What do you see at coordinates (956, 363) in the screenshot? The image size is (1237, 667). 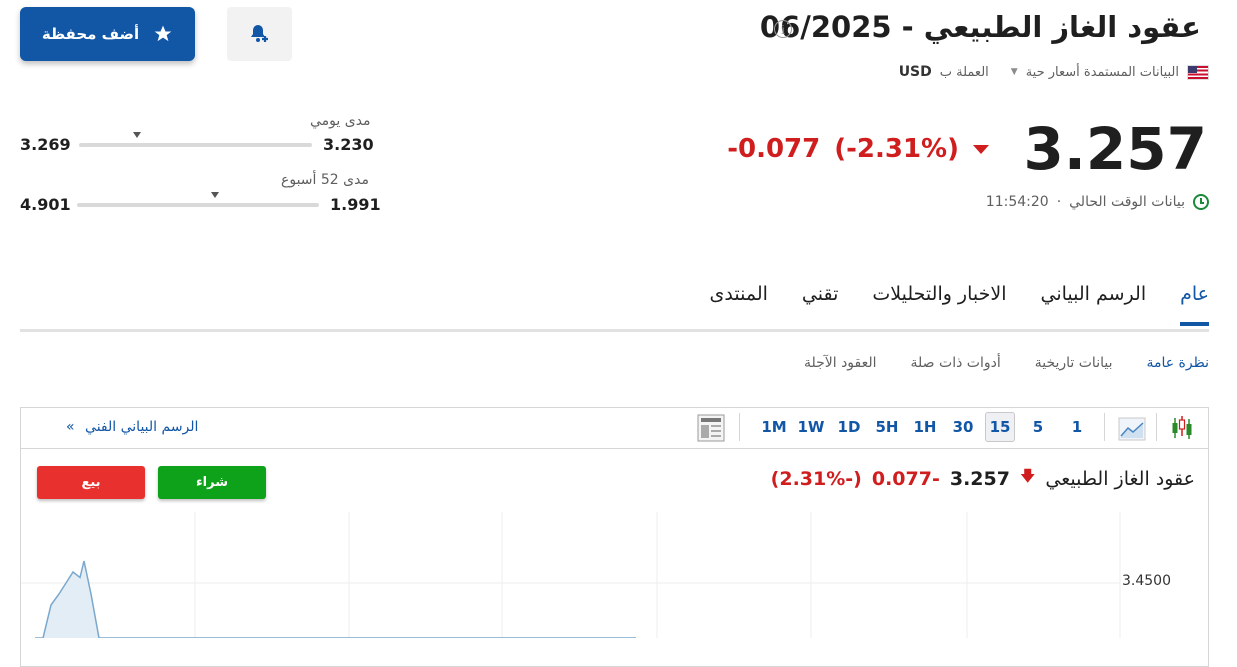 I see `subtab-related: أدوات ذات صلة` at bounding box center [956, 363].